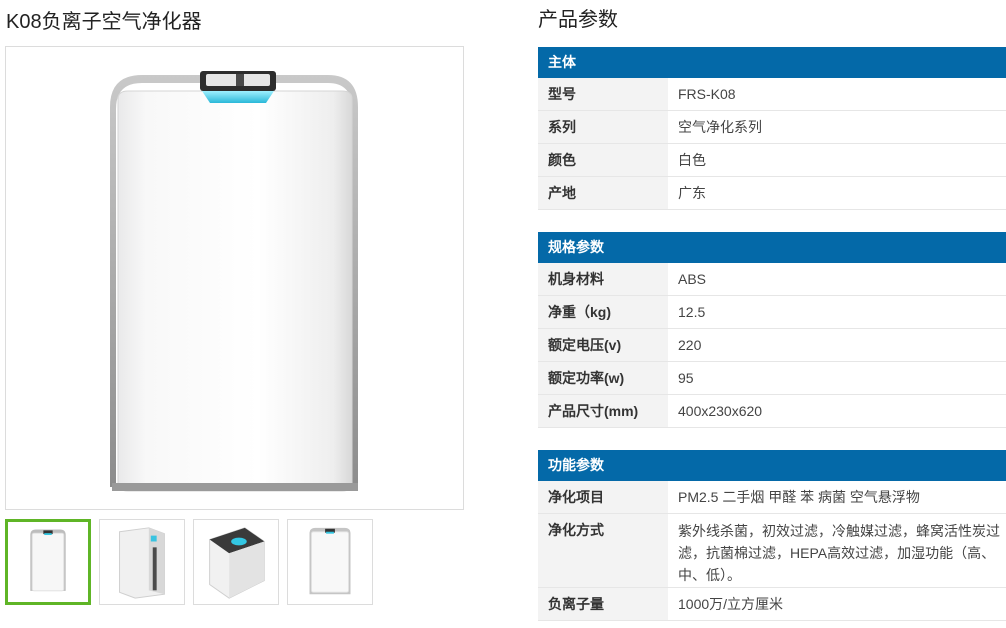 Image resolution: width=1006 pixels, height=628 pixels. Describe the element at coordinates (603, 193) in the screenshot. I see `spec-key: 产地` at that location.